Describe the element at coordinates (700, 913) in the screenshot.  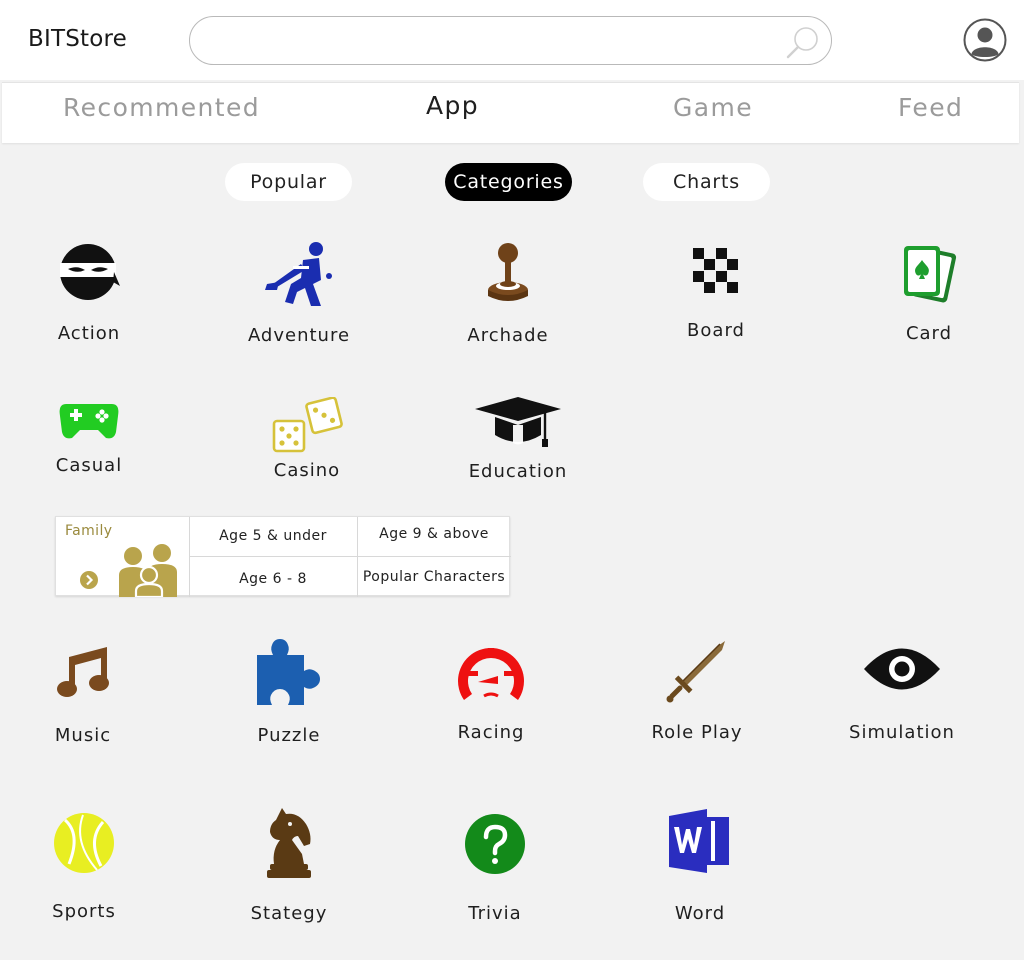
I see `category-label: Word` at that location.